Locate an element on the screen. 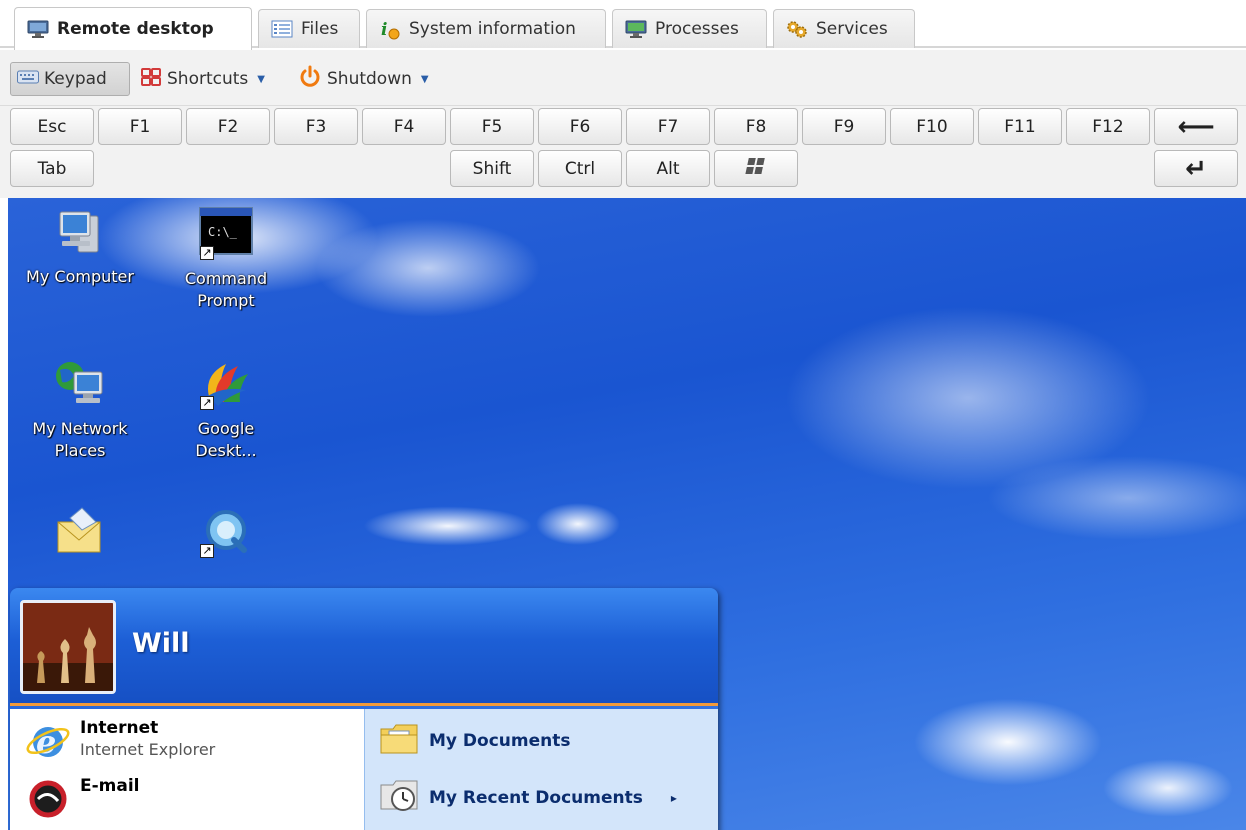 The image size is (1246, 830). email-icon is located at coordinates (48, 801).